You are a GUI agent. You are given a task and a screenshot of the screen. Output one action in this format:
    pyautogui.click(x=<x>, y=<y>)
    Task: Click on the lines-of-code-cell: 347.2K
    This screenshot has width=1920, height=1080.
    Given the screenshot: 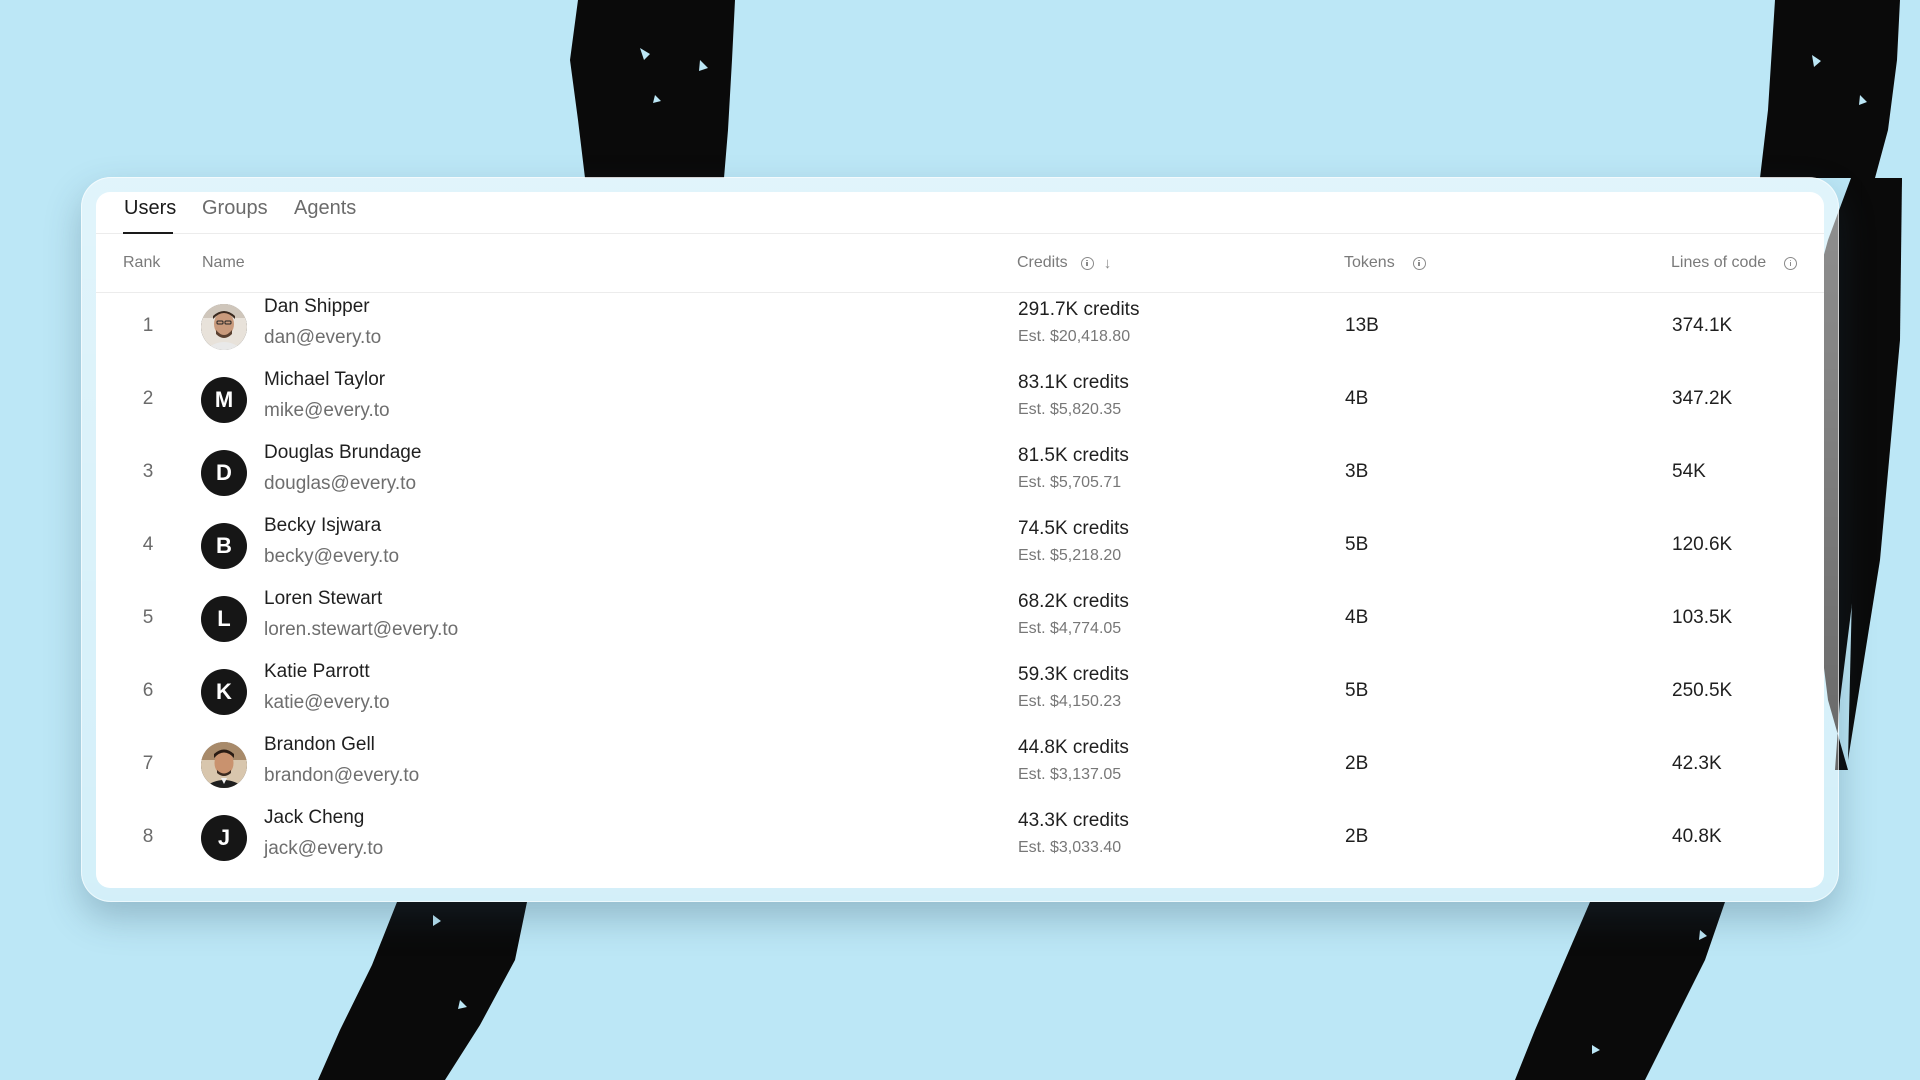 What is the action you would take?
    pyautogui.click(x=1702, y=398)
    